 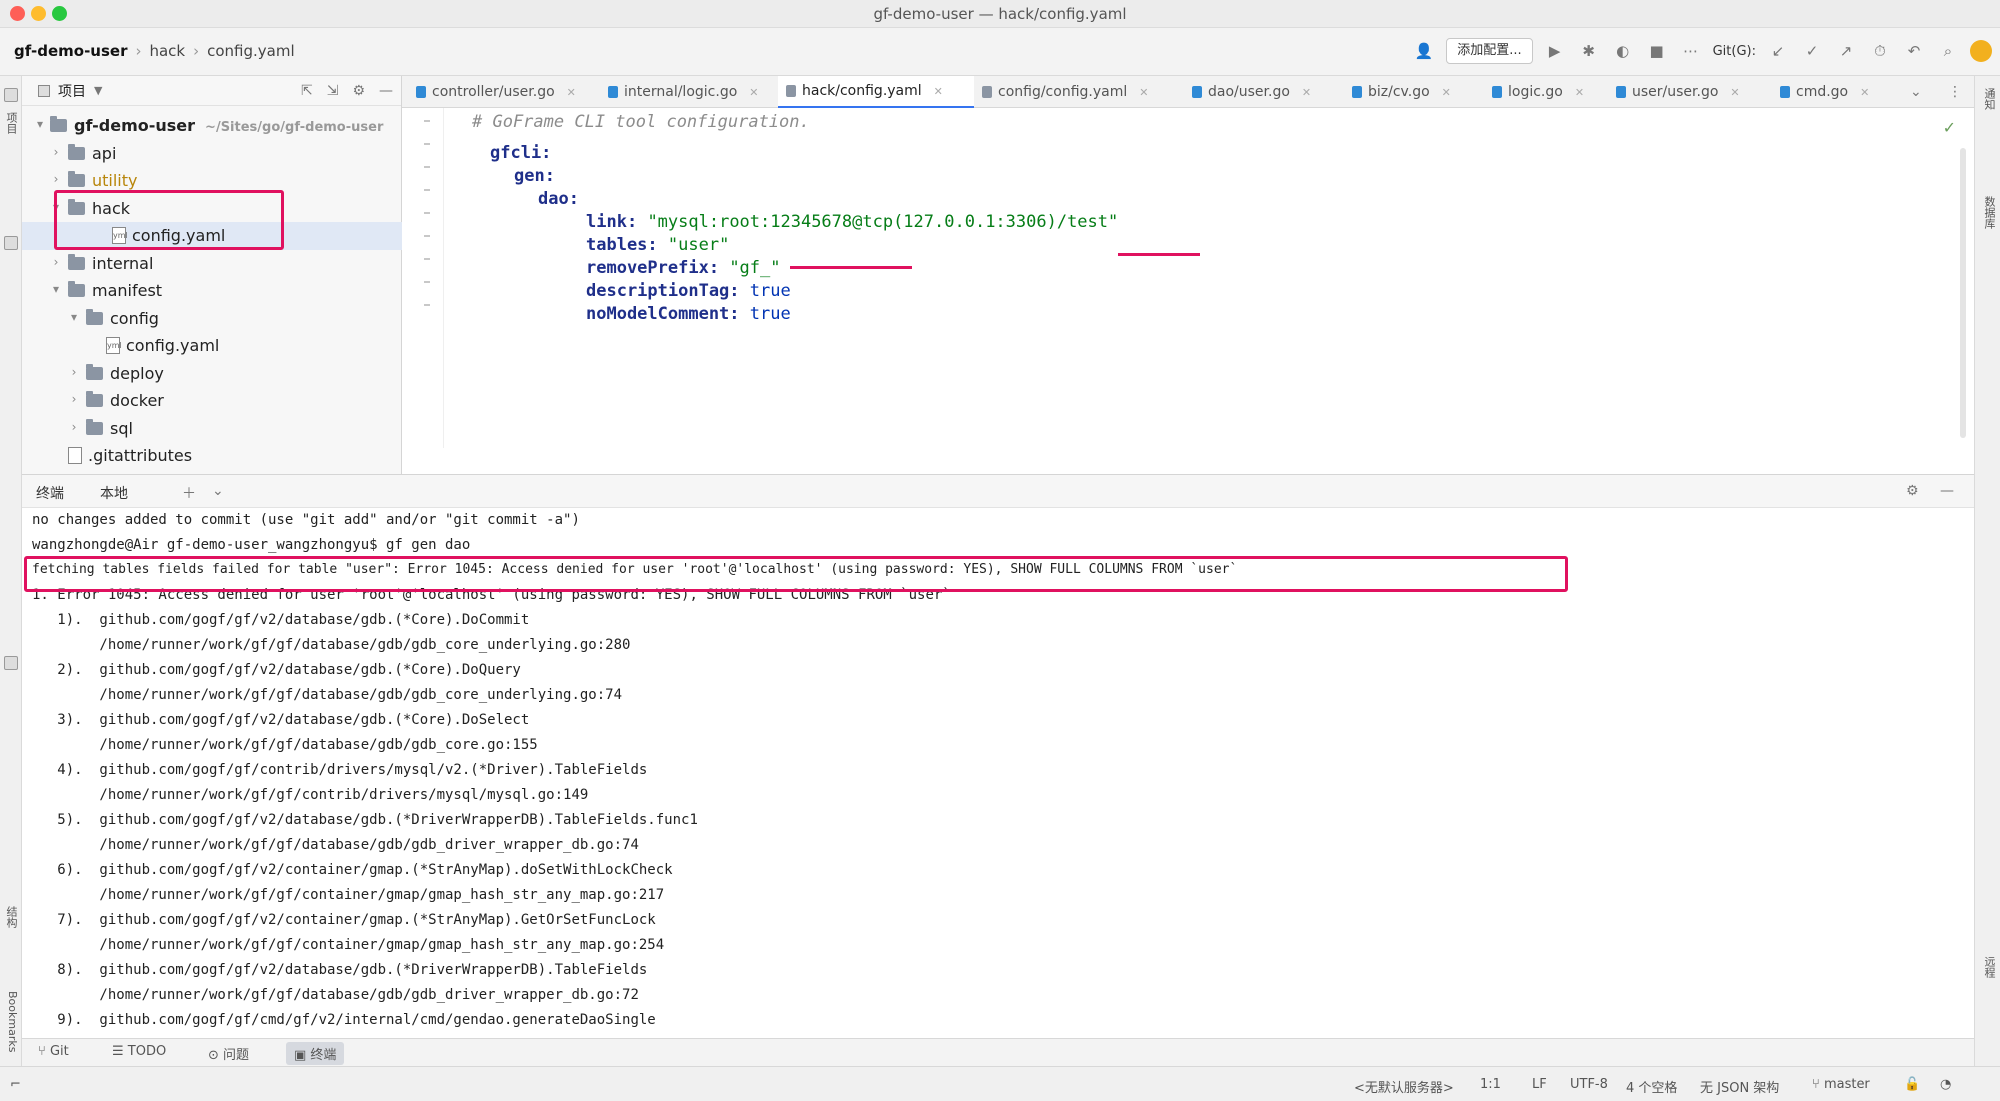 I want to click on tab-internal-logic: internal/logic.go ✕, so click(x=689, y=92).